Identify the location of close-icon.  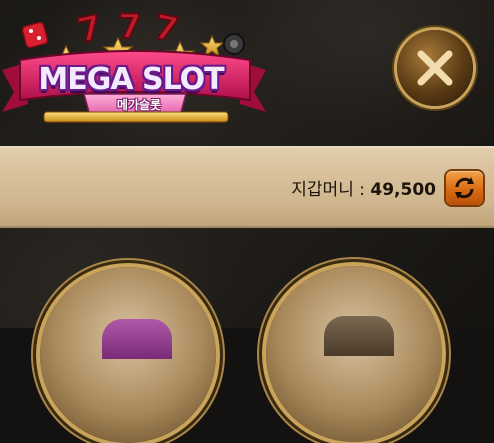
(435, 68).